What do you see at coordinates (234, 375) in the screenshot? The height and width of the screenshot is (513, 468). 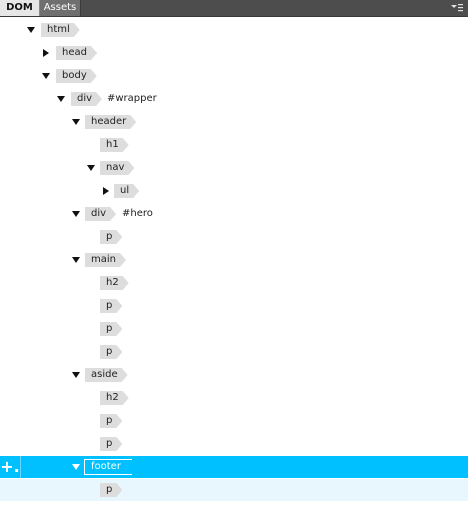 I see `tree-row-aside: aside` at bounding box center [234, 375].